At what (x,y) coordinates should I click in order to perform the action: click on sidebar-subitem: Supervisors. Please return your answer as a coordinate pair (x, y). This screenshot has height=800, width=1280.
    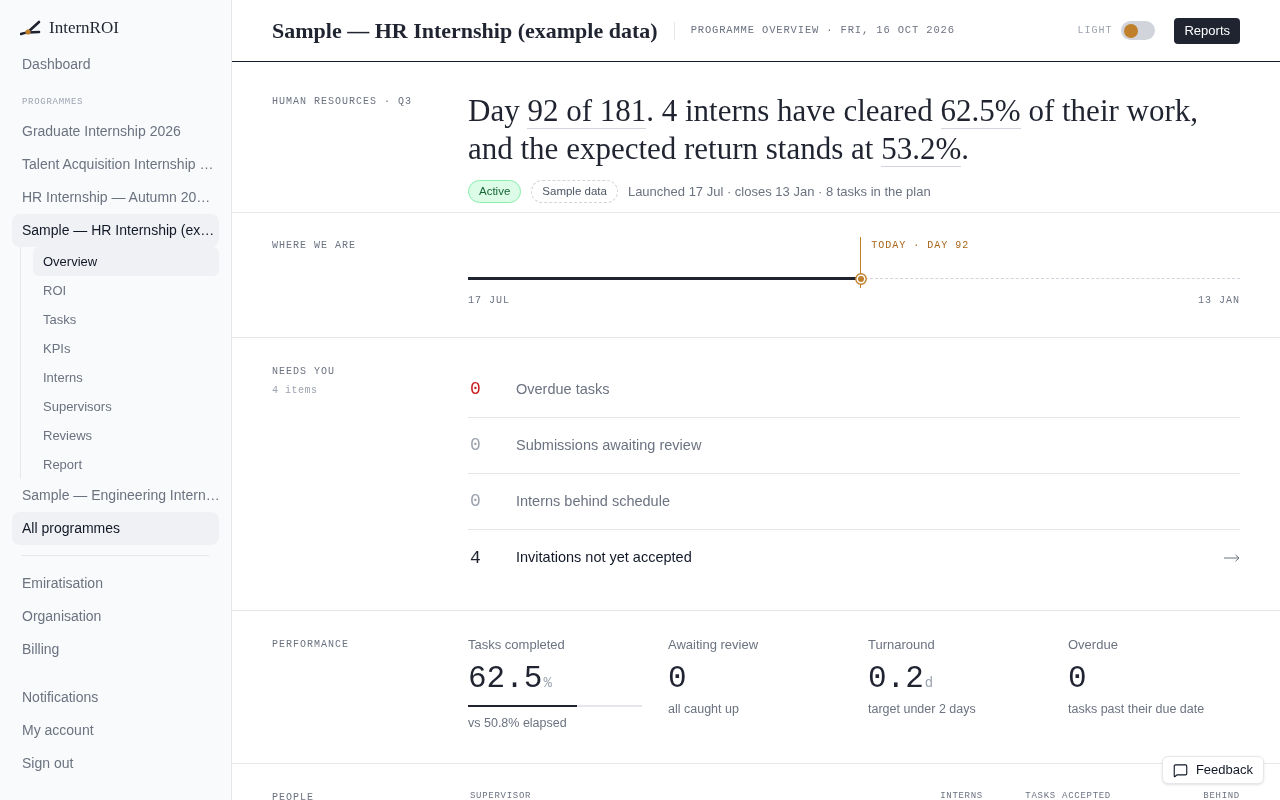
    Looking at the image, I should click on (126, 406).